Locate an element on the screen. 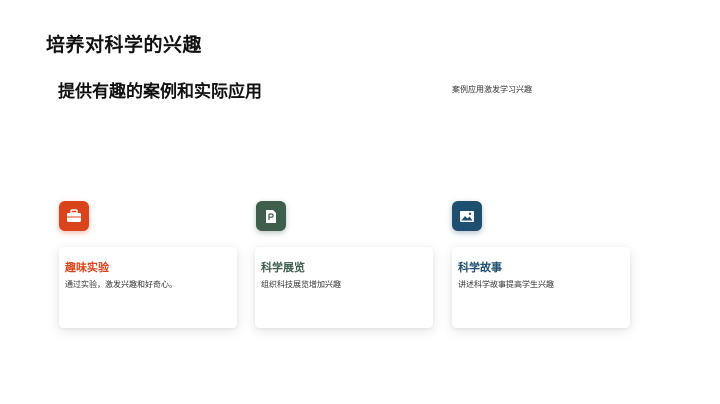 The height and width of the screenshot is (404, 720). card-title: 科学展览 is located at coordinates (283, 267).